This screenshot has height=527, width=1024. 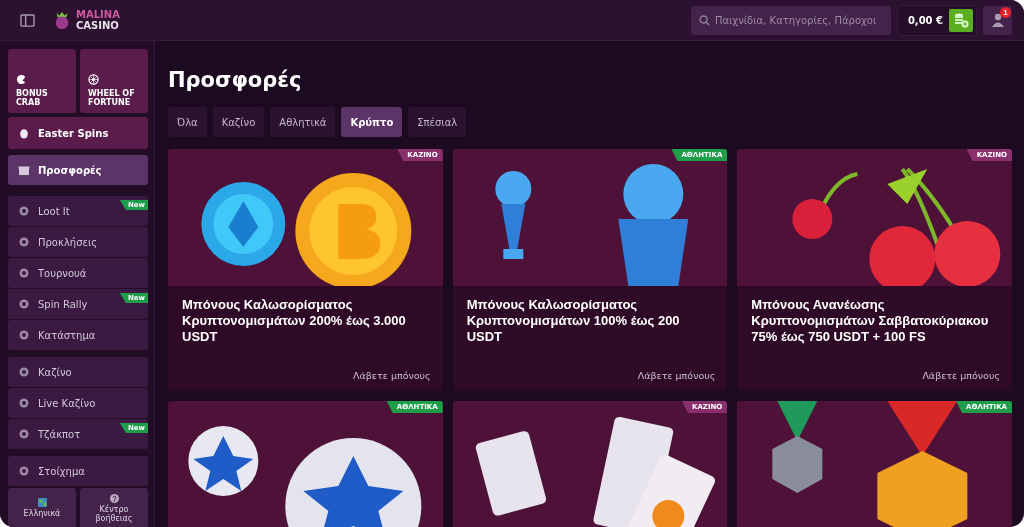 I want to click on user-icon, so click(x=997, y=20).